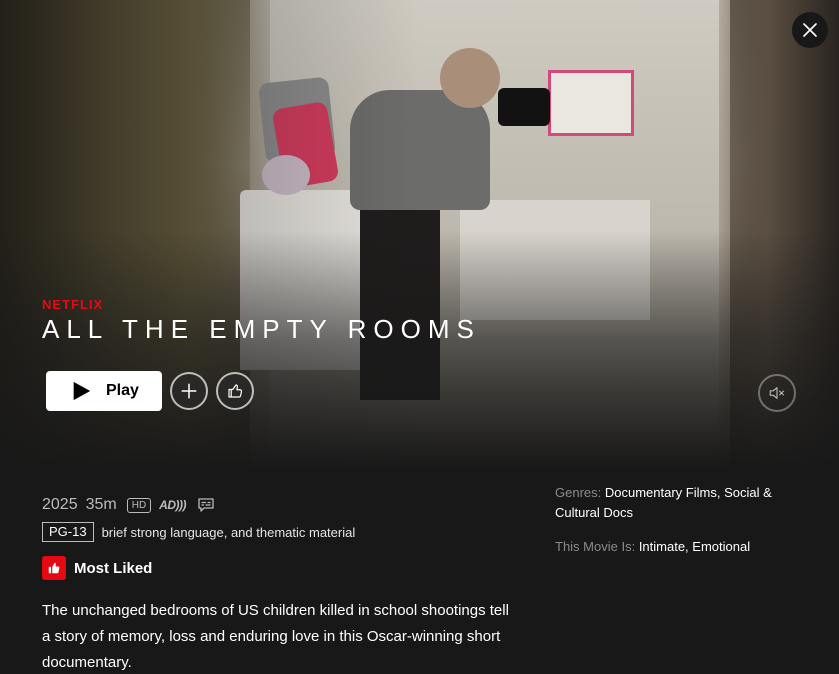 This screenshot has height=674, width=839. I want to click on hero-person-head, so click(470, 78).